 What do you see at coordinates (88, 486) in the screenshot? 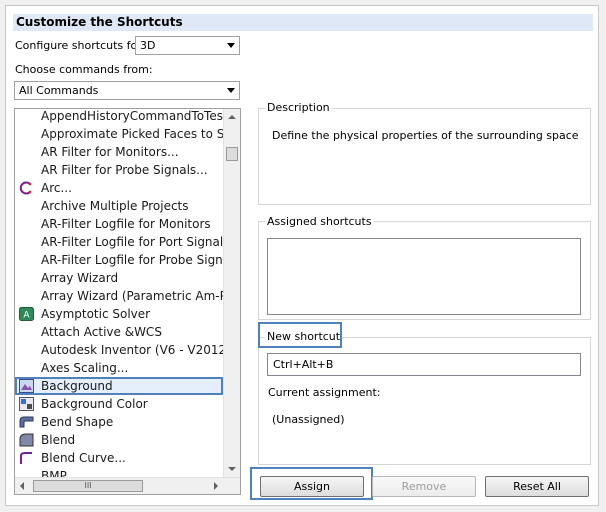
I see `hscroll-thumb: III` at bounding box center [88, 486].